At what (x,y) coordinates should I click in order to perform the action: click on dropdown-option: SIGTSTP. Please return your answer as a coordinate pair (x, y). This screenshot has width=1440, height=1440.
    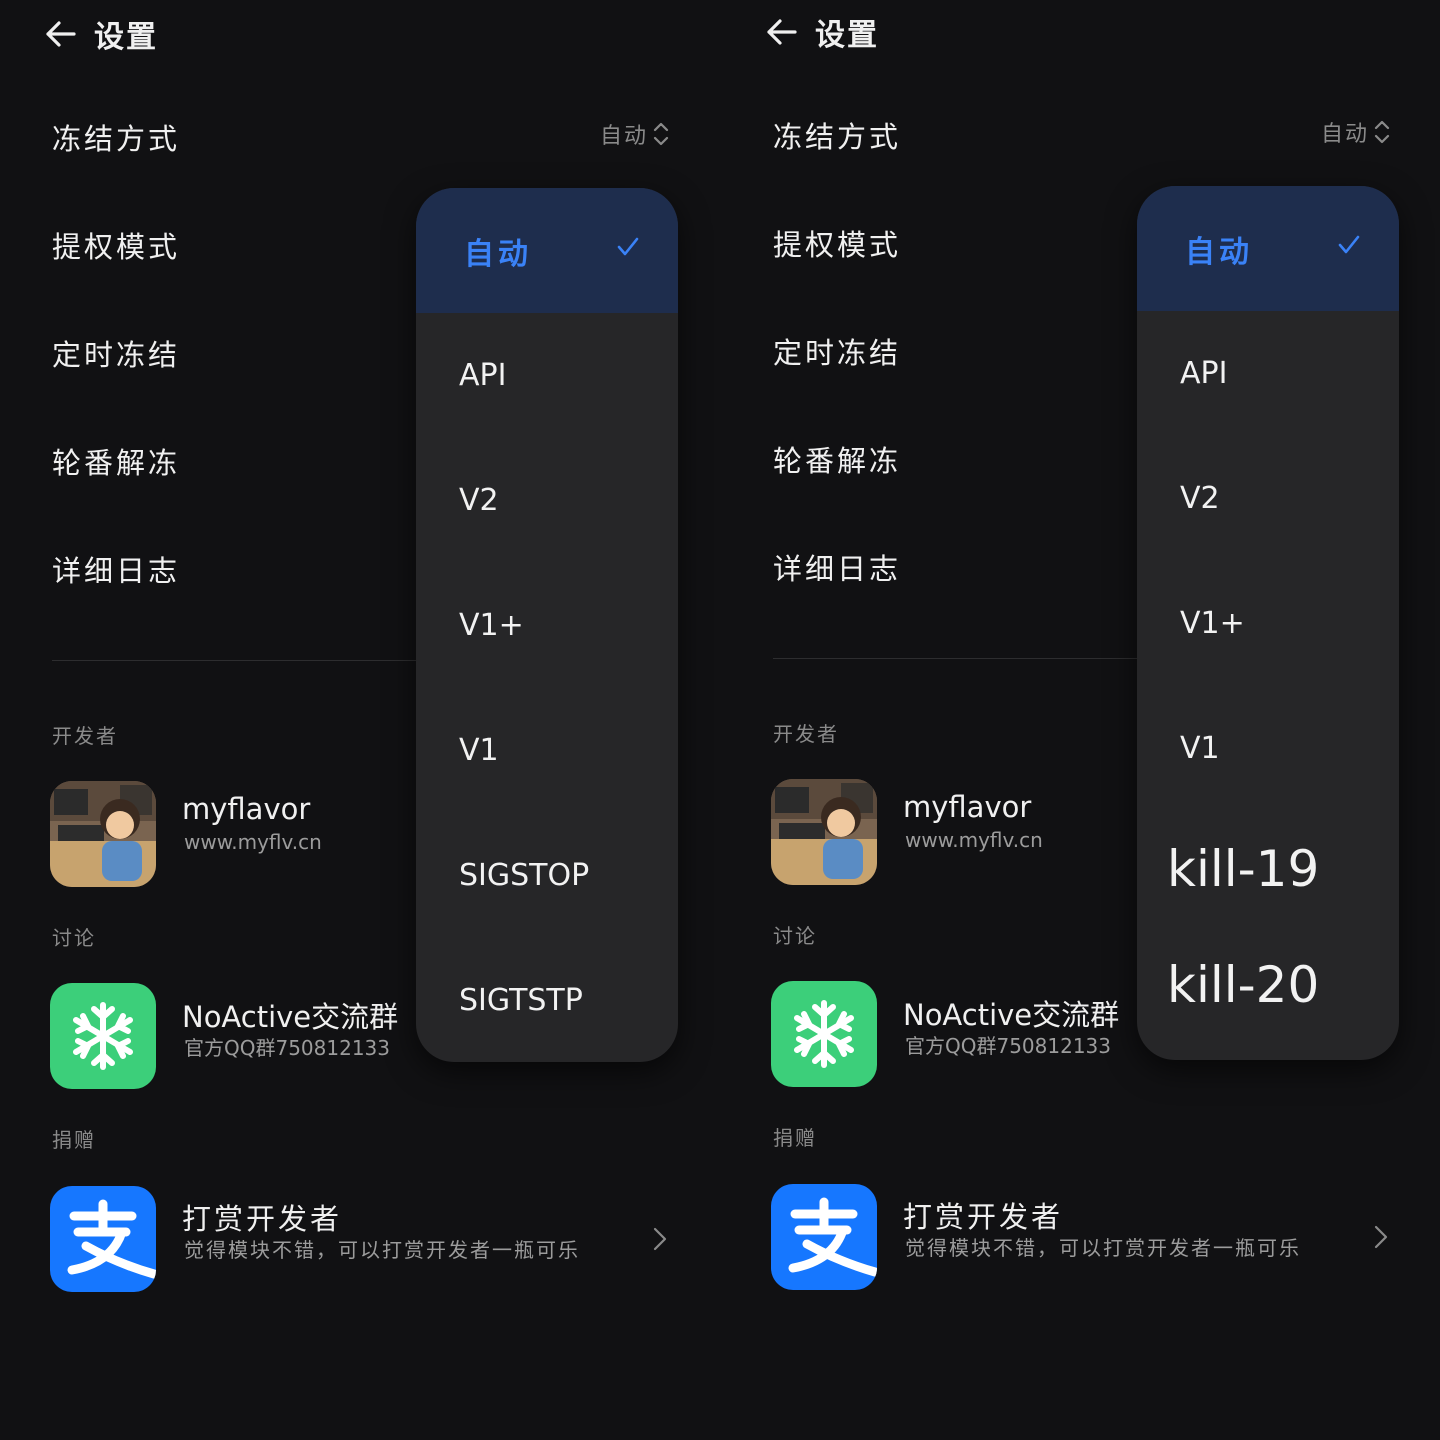
    Looking at the image, I should click on (547, 1000).